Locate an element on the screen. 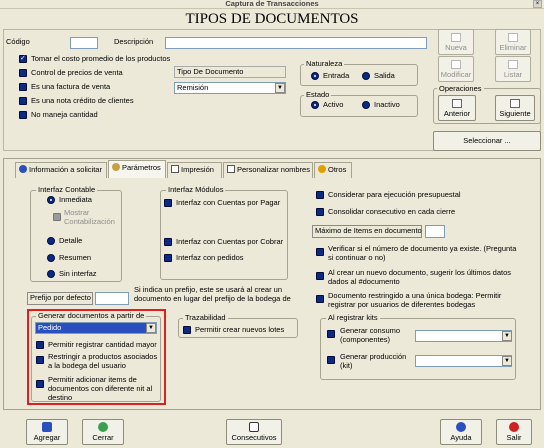 The height and width of the screenshot is (448, 544). pedidos-checkbox is located at coordinates (168, 258).